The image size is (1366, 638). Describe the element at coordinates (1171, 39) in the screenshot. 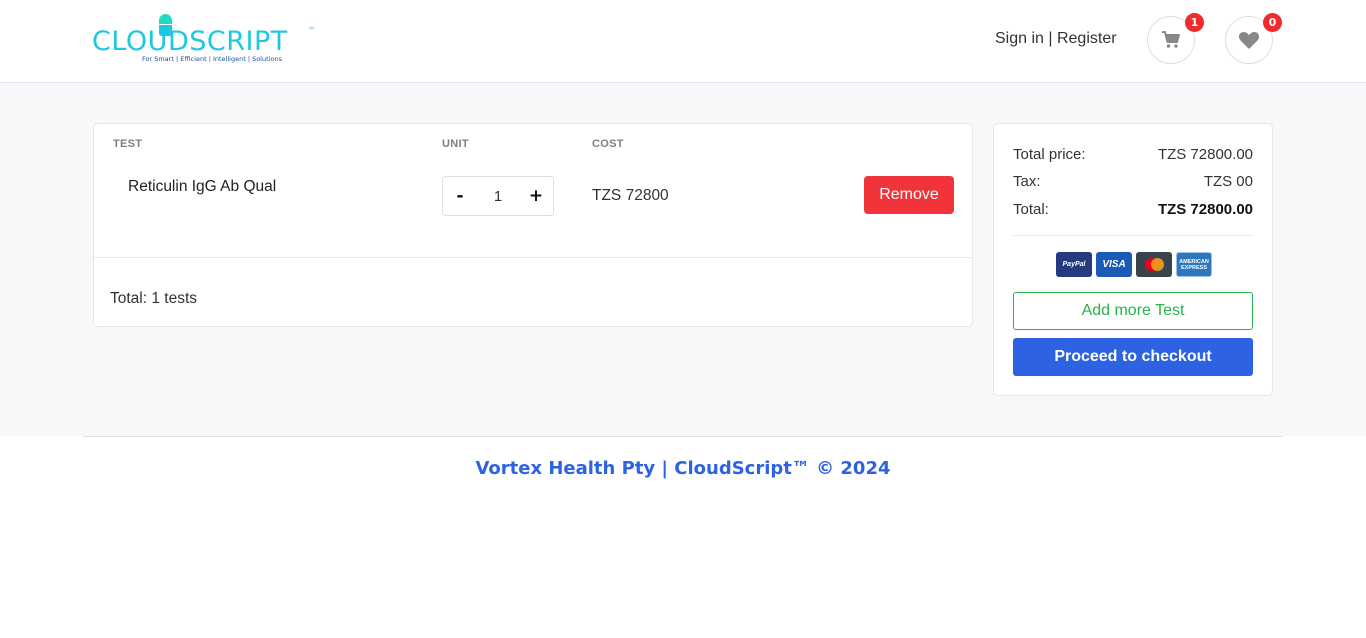

I see `cart-icon` at that location.